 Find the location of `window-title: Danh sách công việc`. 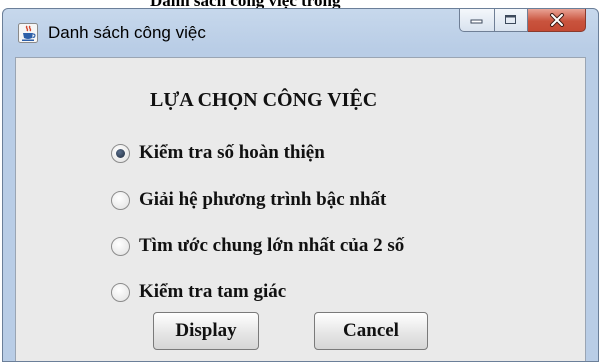

window-title: Danh sách công việc is located at coordinates (127, 32).